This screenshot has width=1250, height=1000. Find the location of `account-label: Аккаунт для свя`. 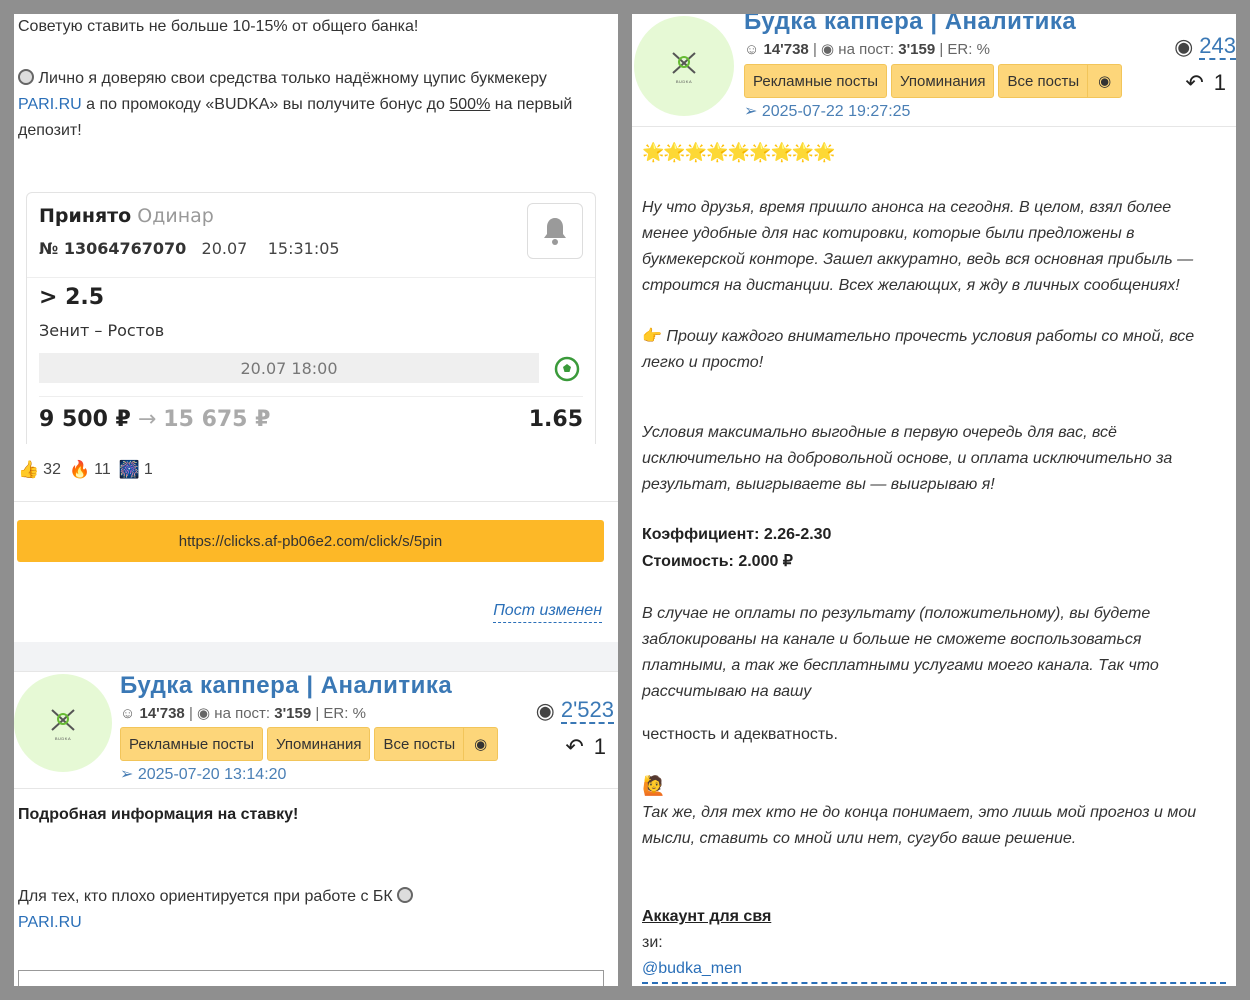

account-label: Аккаунт для свя is located at coordinates (707, 916).